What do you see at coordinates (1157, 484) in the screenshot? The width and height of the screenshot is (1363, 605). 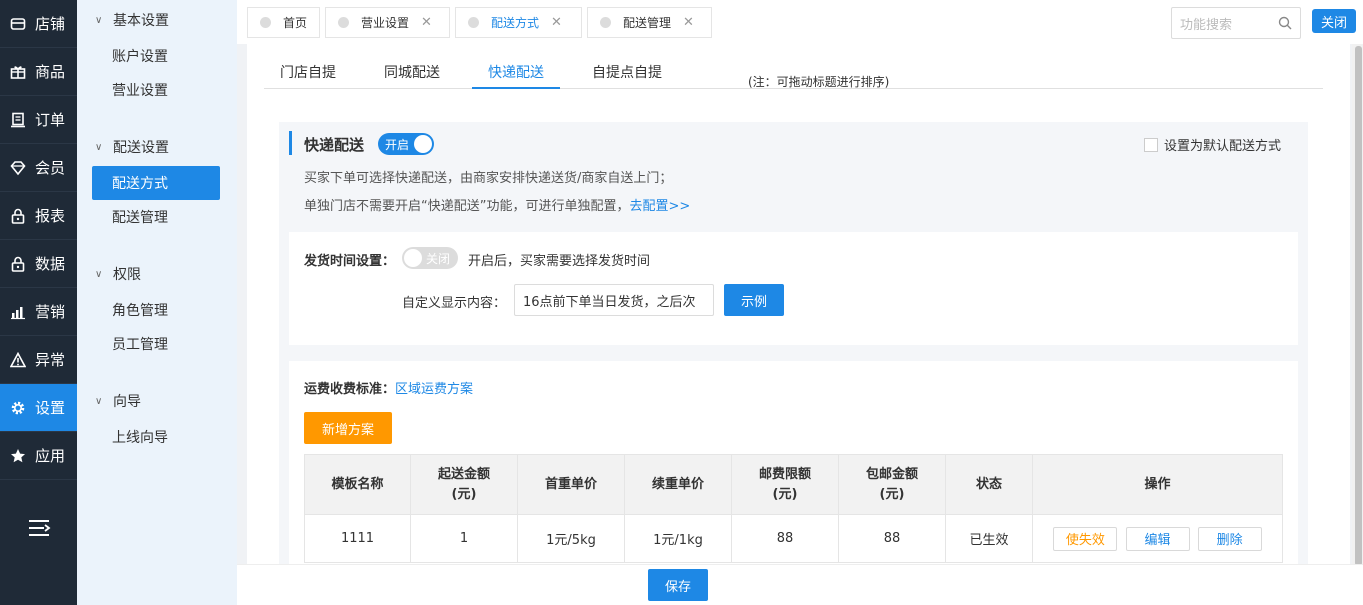 I see `col-actions: 操作` at bounding box center [1157, 484].